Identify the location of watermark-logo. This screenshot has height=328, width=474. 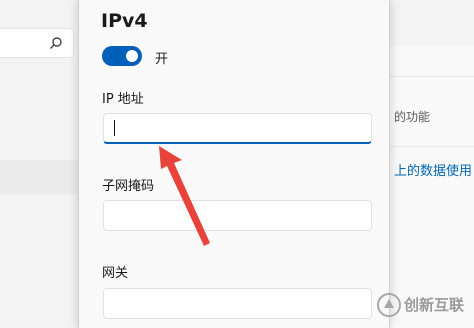
(389, 305).